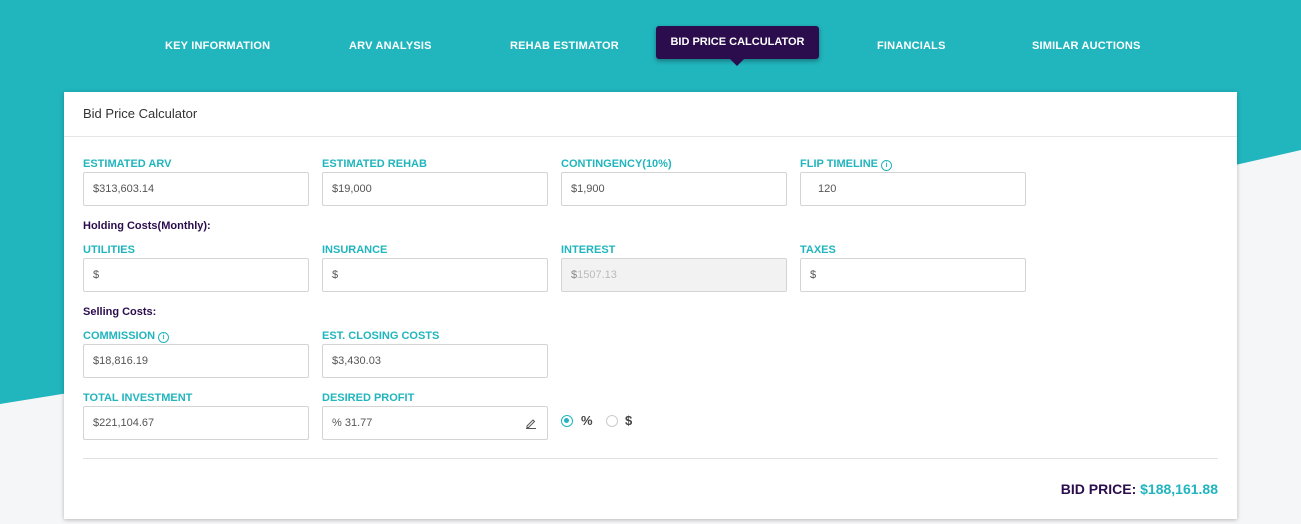 The height and width of the screenshot is (524, 1301). Describe the element at coordinates (368, 398) in the screenshot. I see `desired-profit-label: DESIRED PROFIT` at that location.